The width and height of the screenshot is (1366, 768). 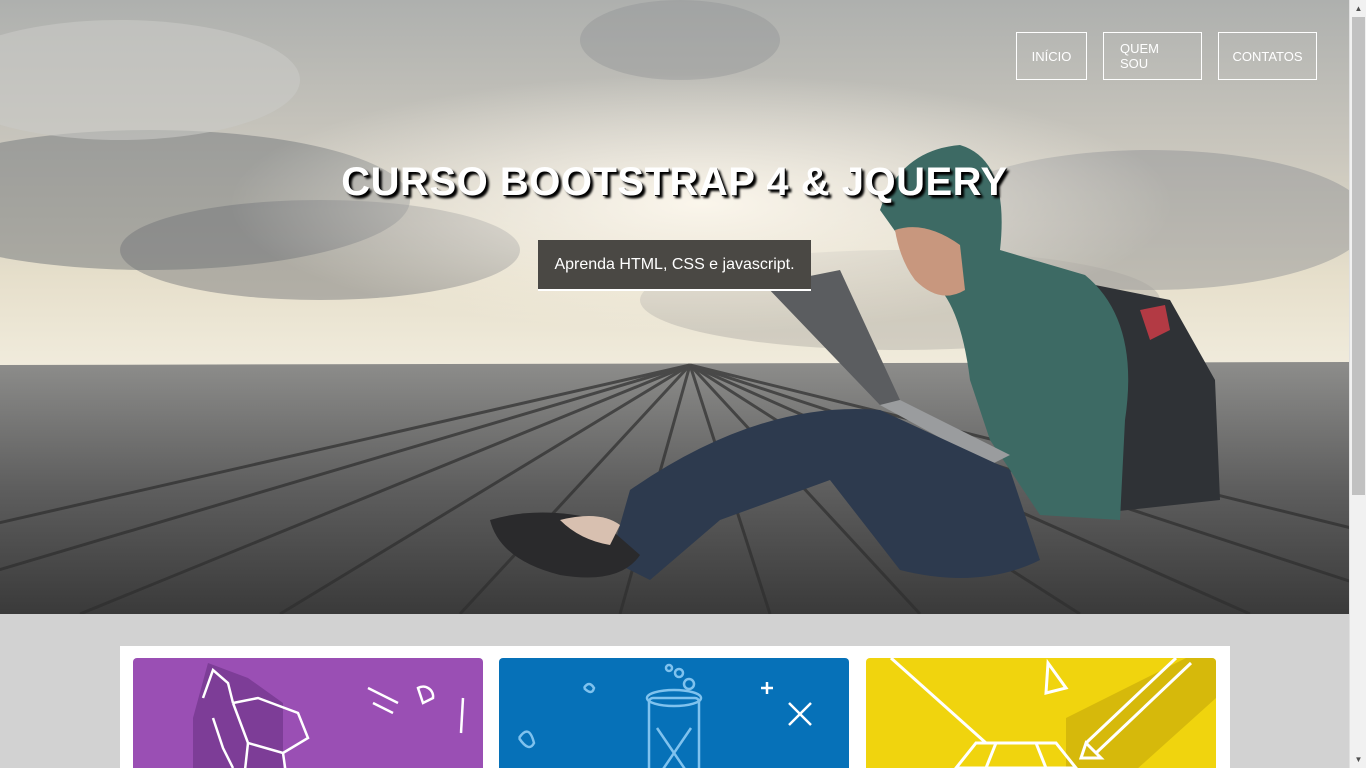 What do you see at coordinates (1052, 713) in the screenshot?
I see `gem-pencil-icon` at bounding box center [1052, 713].